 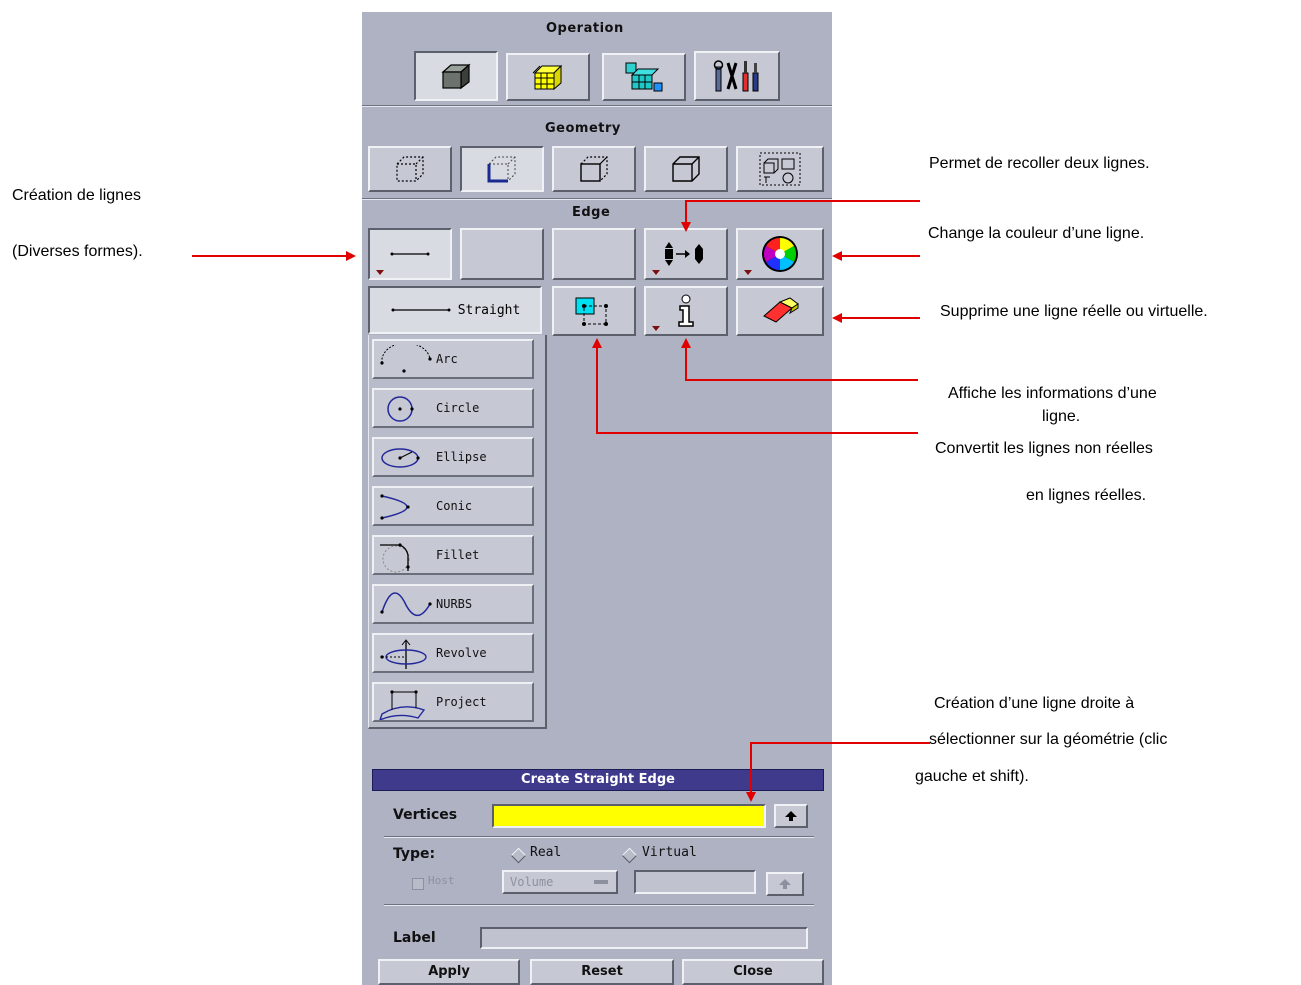 What do you see at coordinates (755, 386) in the screenshot?
I see `arrow-convertit` at bounding box center [755, 386].